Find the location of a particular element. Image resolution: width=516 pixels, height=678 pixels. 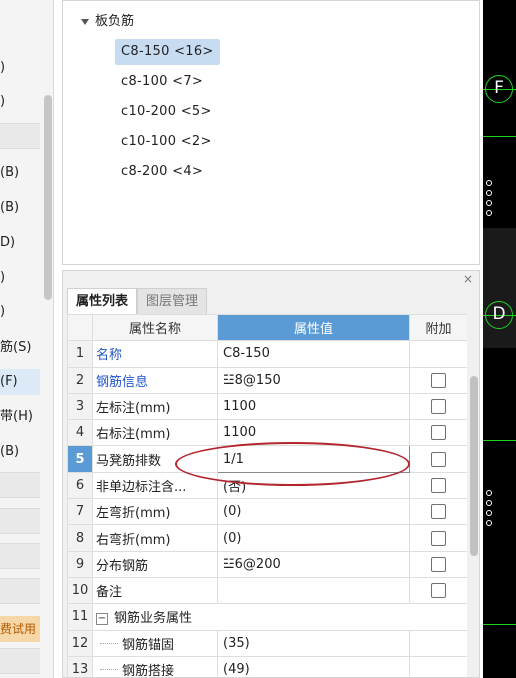

table-row: 1 名称 C8-150 is located at coordinates (267, 354).